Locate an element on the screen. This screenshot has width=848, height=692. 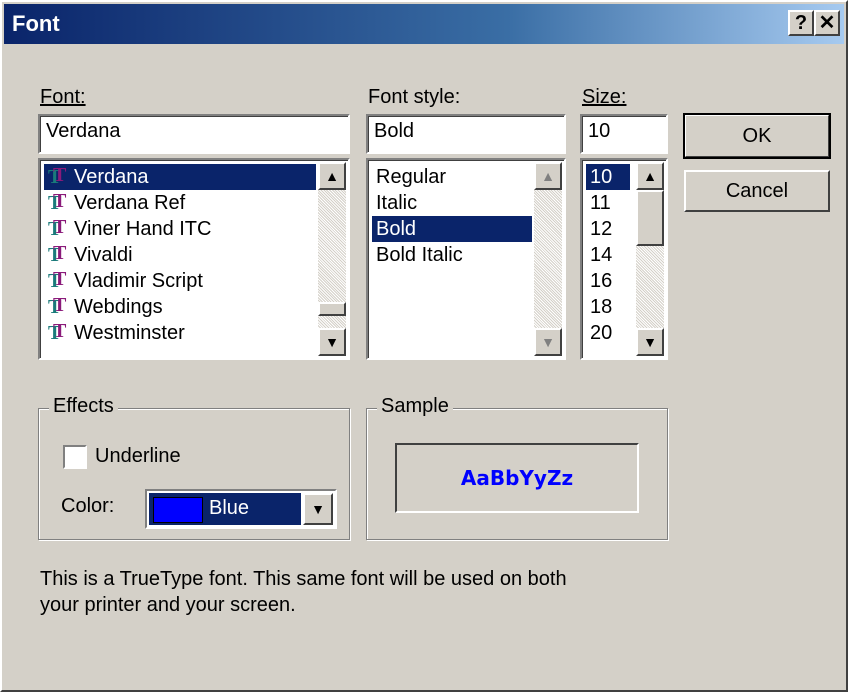
font-item-label: Verdana is located at coordinates (111, 177).